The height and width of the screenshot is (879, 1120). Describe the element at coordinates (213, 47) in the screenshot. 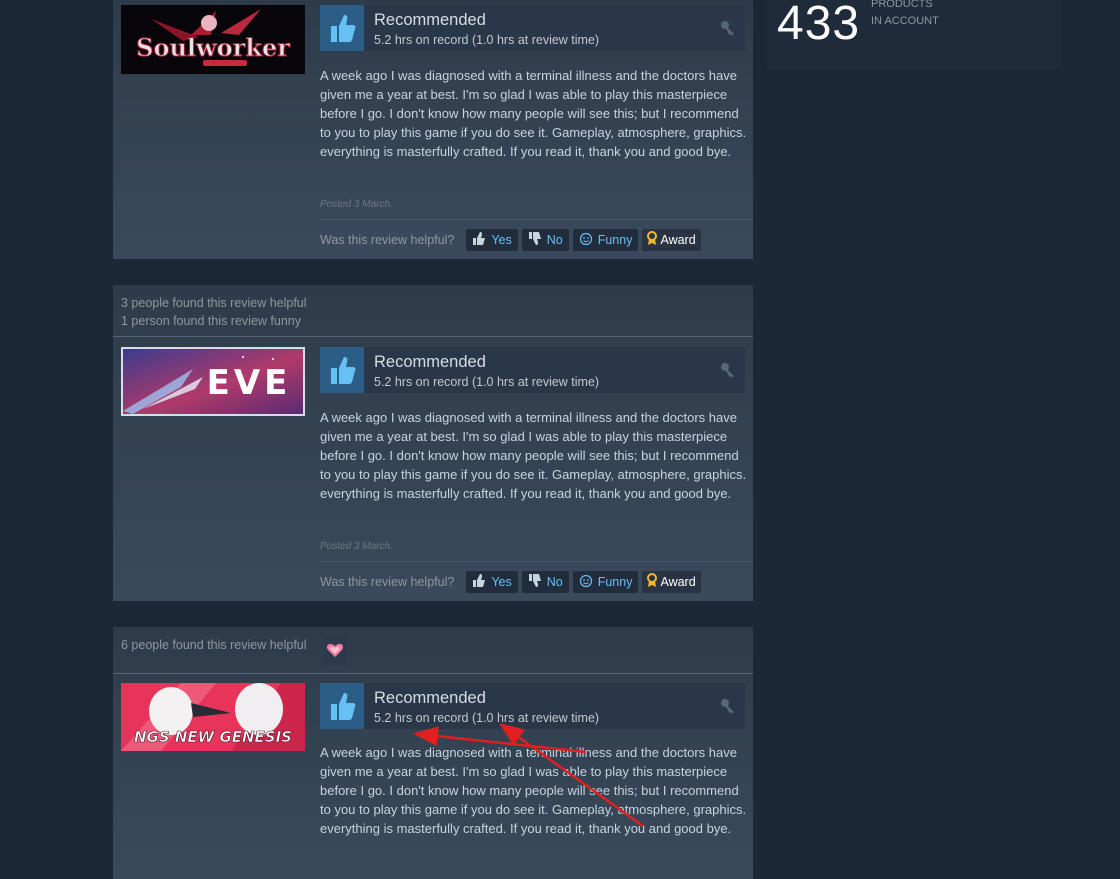

I see `svg-text: Soulworker` at that location.